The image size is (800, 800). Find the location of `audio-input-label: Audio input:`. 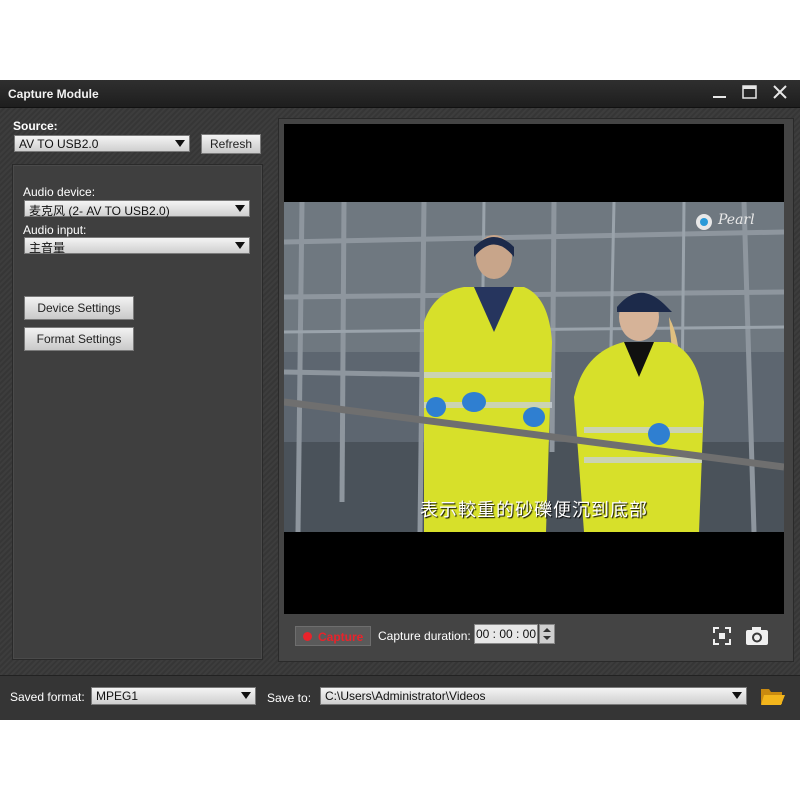

audio-input-label: Audio input: is located at coordinates (55, 230).